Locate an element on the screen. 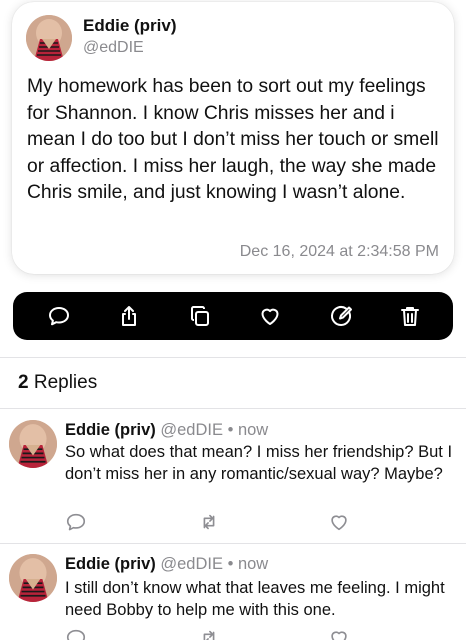 This screenshot has width=466, height=640. copy-icon is located at coordinates (200, 316).